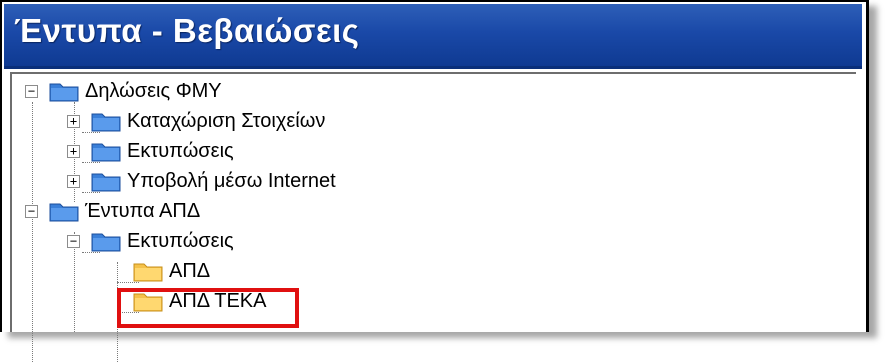 Image resolution: width=886 pixels, height=362 pixels. I want to click on tree-item-ektyposeis: + Εκτυπώσεις, so click(150, 151).